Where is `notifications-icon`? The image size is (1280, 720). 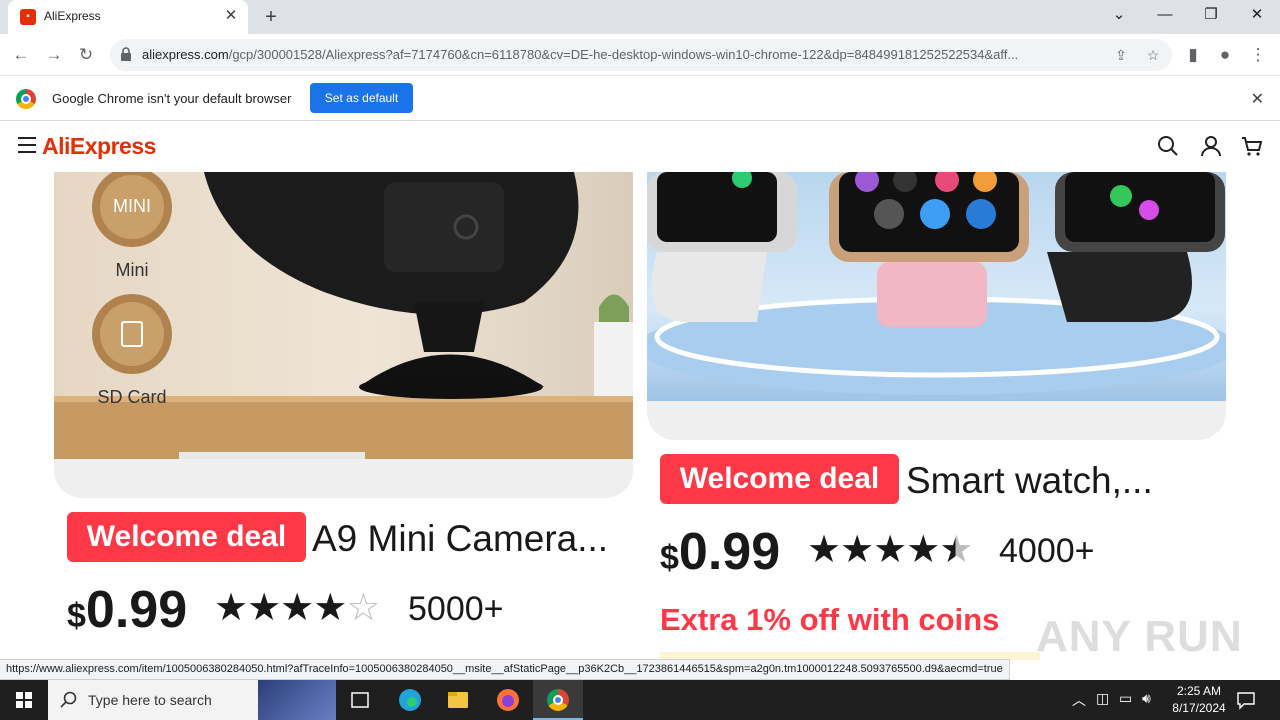
notifications-icon is located at coordinates (1246, 700).